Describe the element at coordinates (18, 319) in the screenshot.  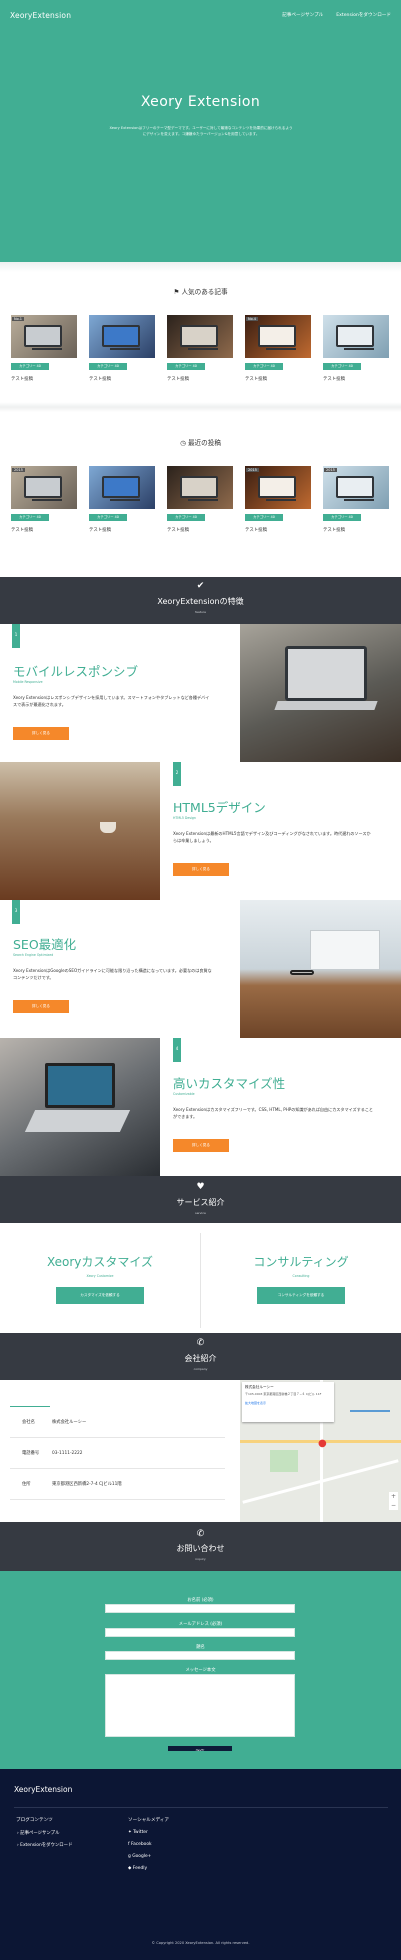
I see `rank-badge: No.1` at that location.